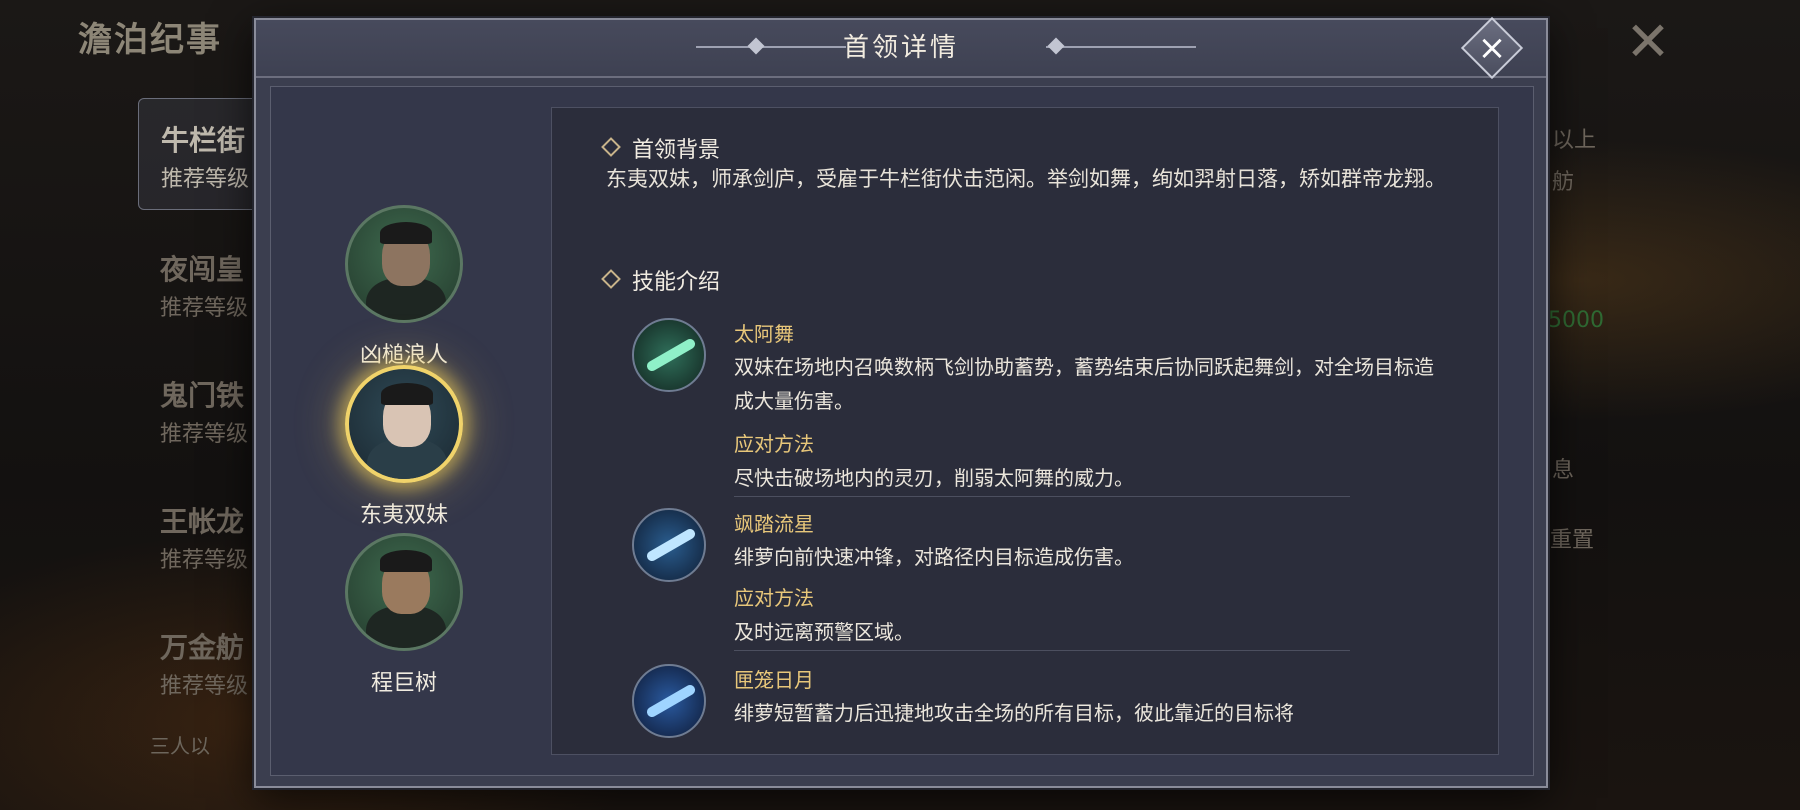 The image size is (1800, 810). What do you see at coordinates (1014, 713) in the screenshot?
I see `skill-description: 绯萝短暂蓄力后迅捷地攻击全场的所有目标，彼此靠近的目标将` at bounding box center [1014, 713].